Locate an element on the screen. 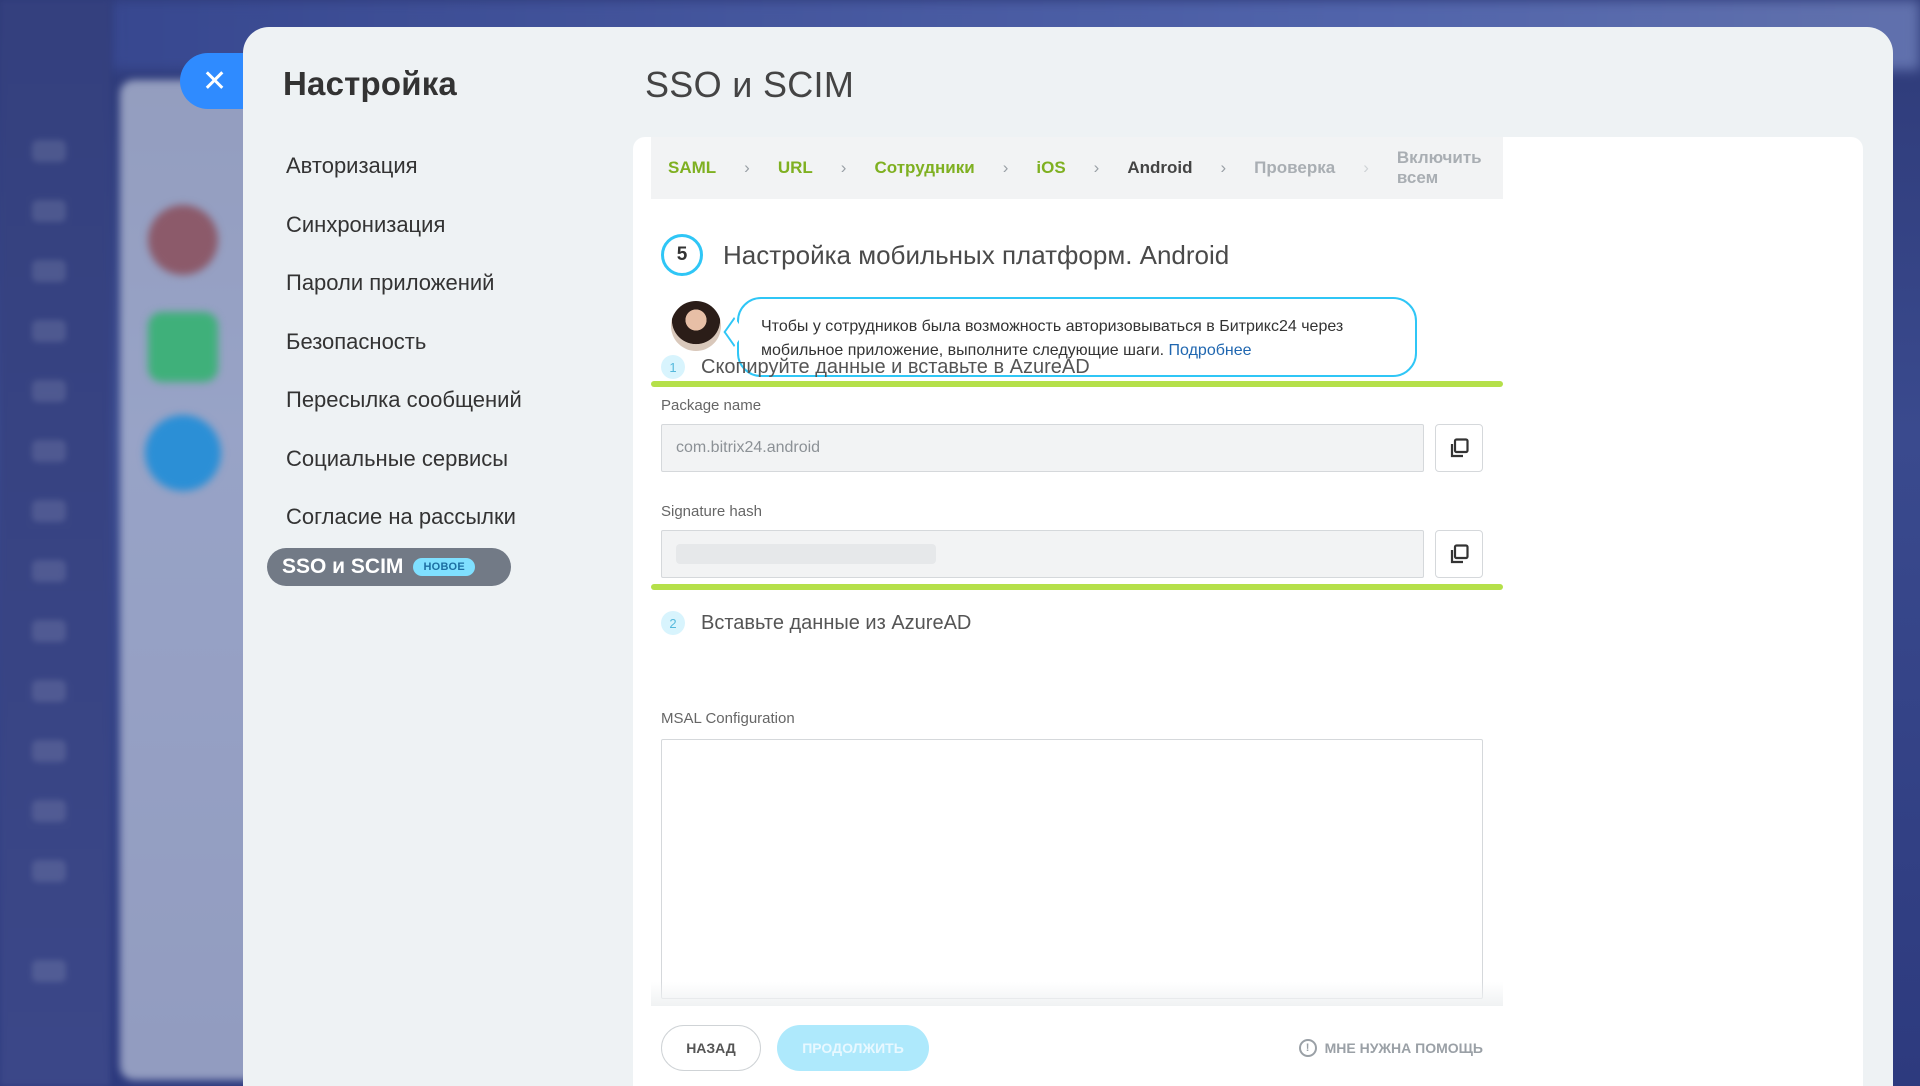 This screenshot has height=1086, width=1920. section-title: Скопируйте данные и вставьте в AzureAD is located at coordinates (895, 366).